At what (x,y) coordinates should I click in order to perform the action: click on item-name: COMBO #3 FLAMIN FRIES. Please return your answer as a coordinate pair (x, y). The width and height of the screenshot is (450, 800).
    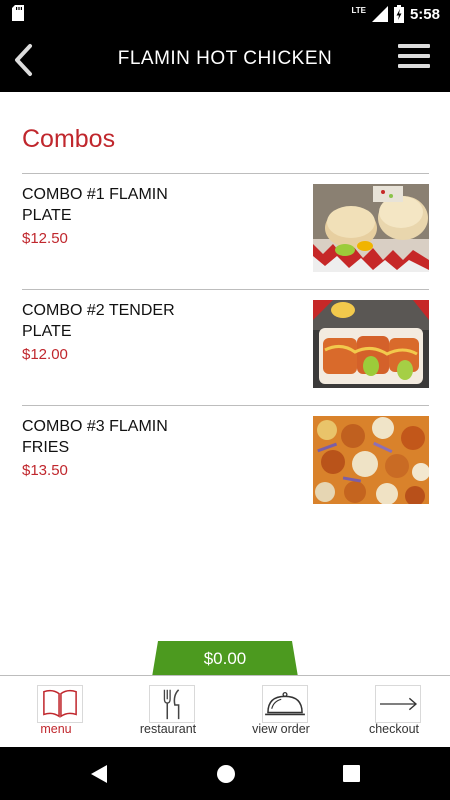
    Looking at the image, I should click on (95, 437).